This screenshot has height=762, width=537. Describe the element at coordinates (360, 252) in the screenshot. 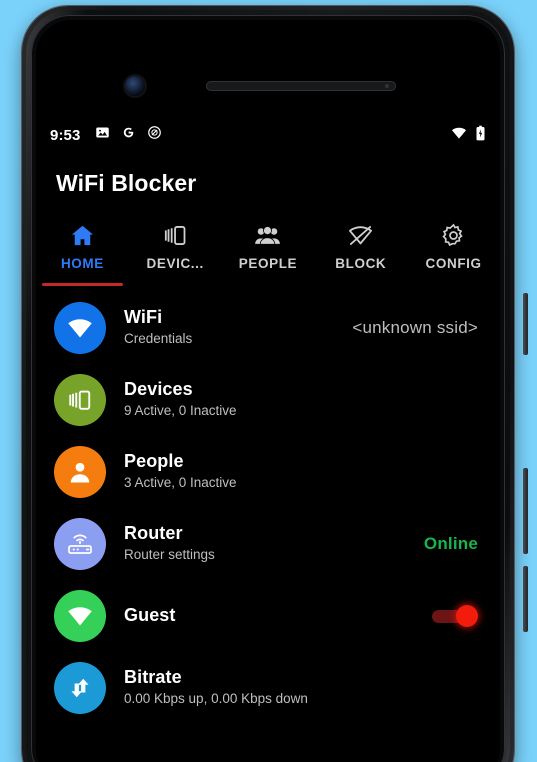

I see `tab-block: BLOCK` at that location.